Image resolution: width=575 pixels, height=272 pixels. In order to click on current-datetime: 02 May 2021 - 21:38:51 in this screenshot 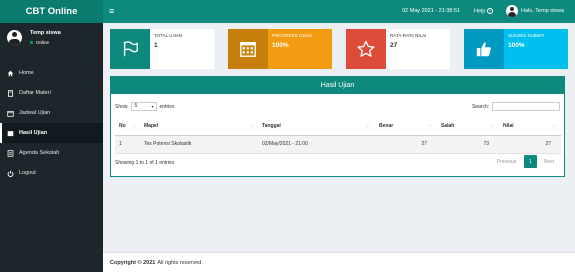, I will do `click(431, 11)`.